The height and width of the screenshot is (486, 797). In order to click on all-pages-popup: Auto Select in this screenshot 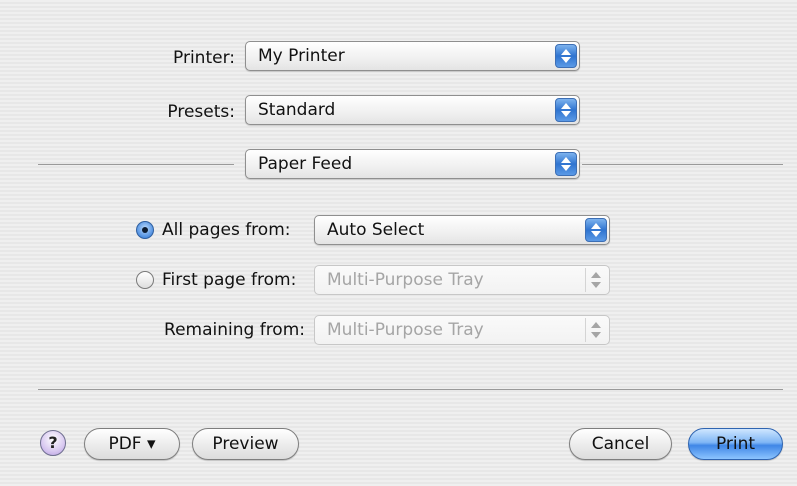, I will do `click(462, 230)`.